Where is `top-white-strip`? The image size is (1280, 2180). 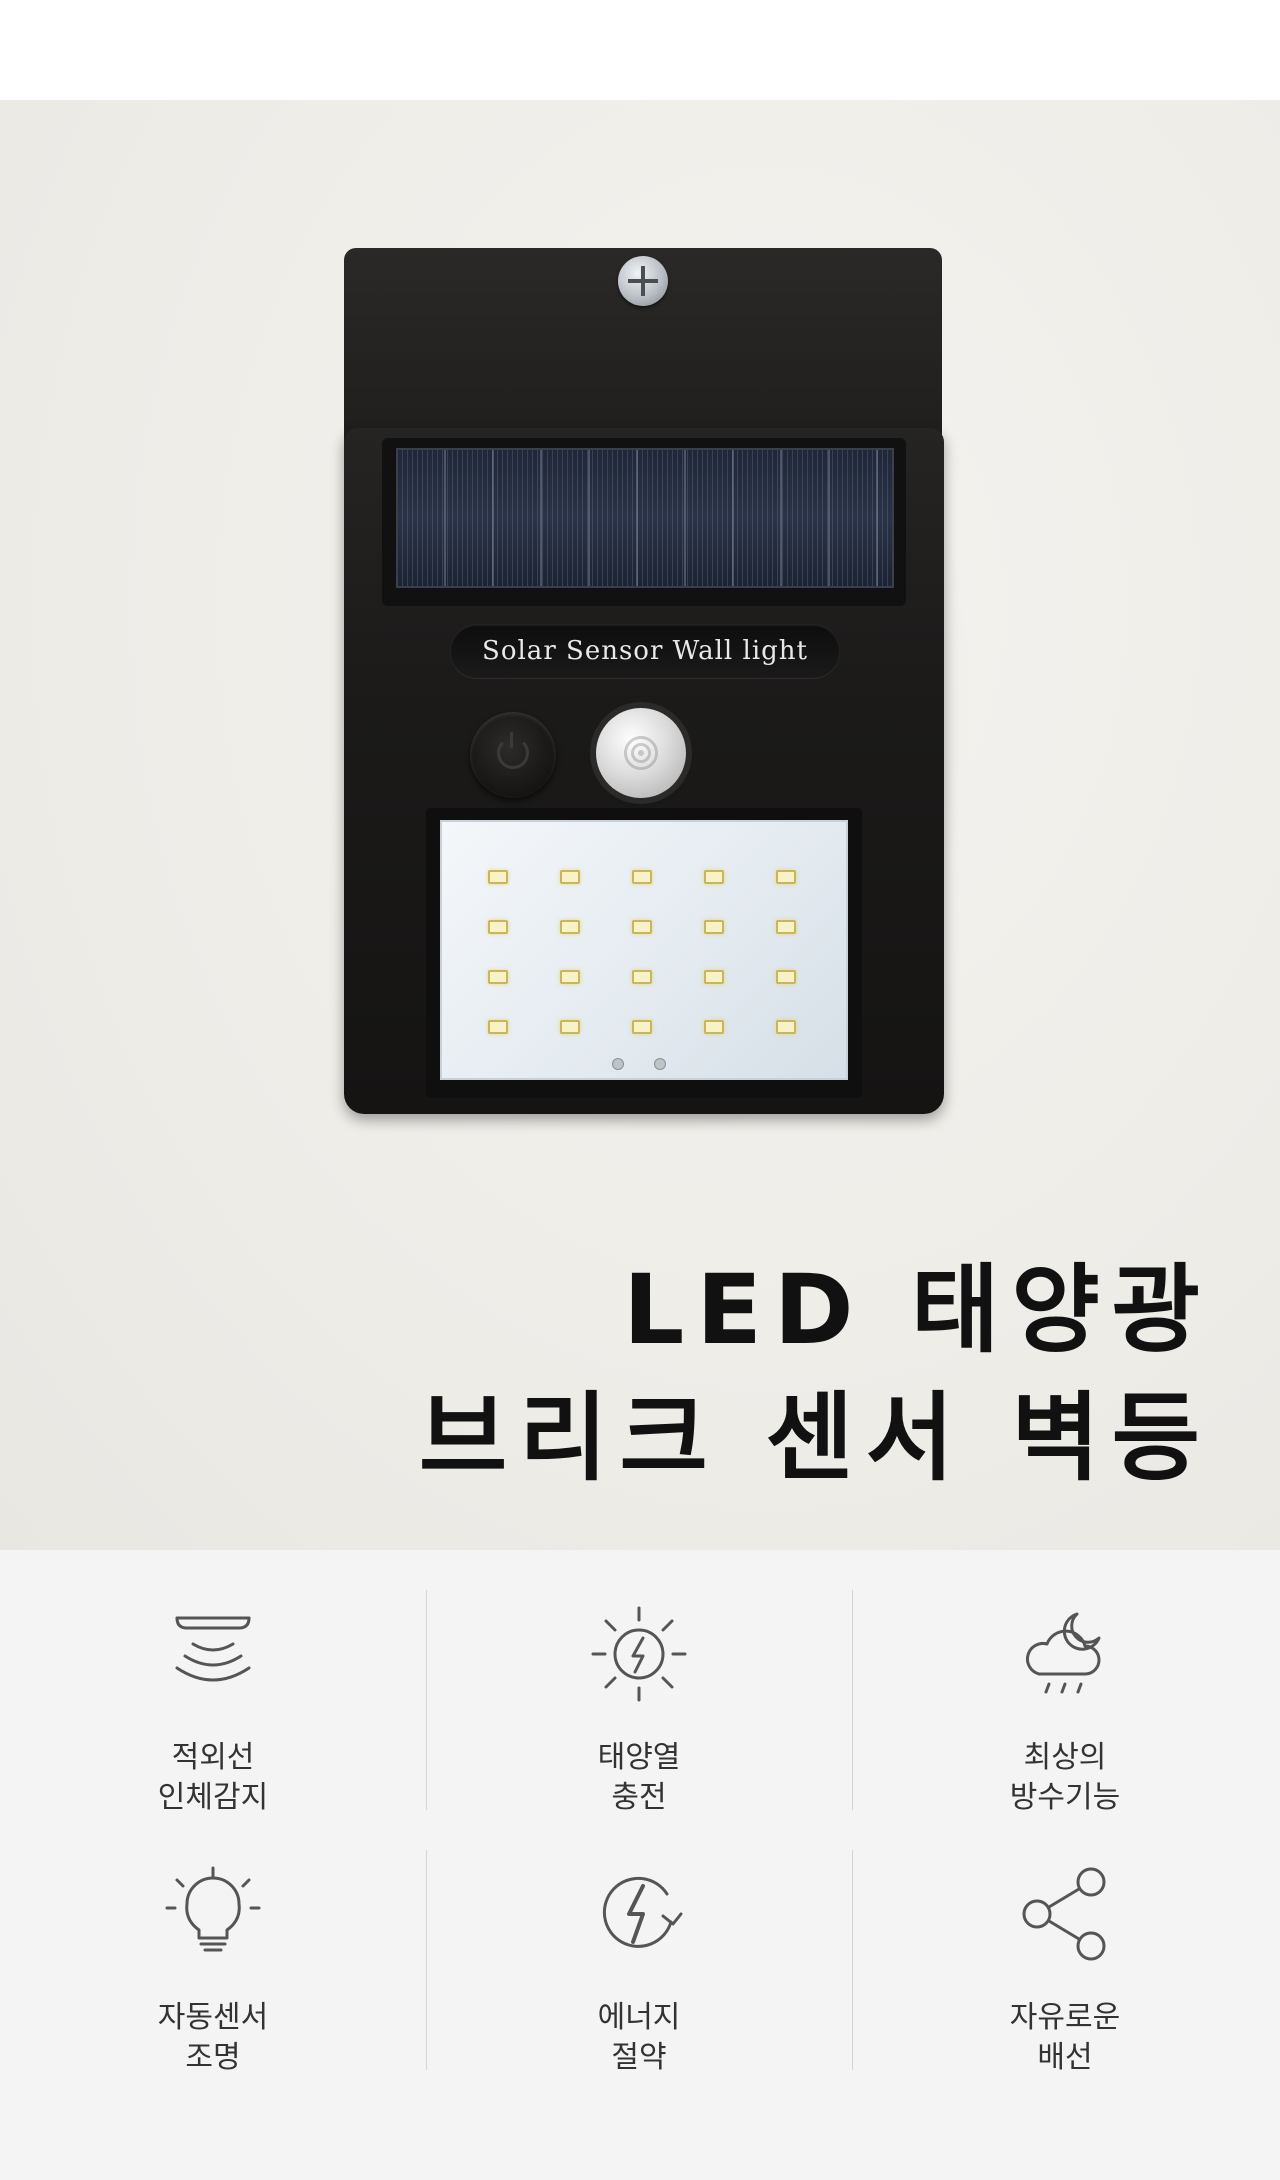 top-white-strip is located at coordinates (640, 50).